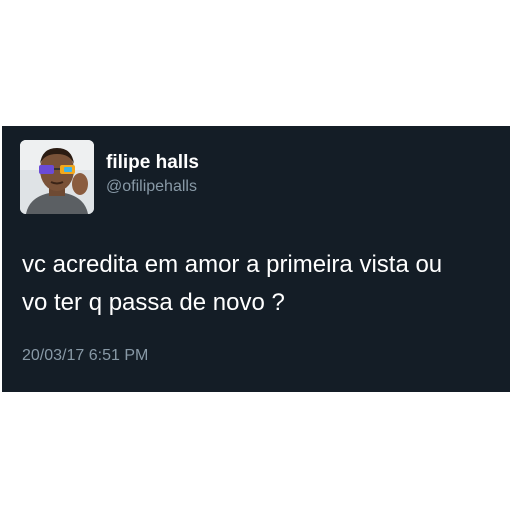 The image size is (512, 512). I want to click on author-display-name: filipe halls, so click(152, 163).